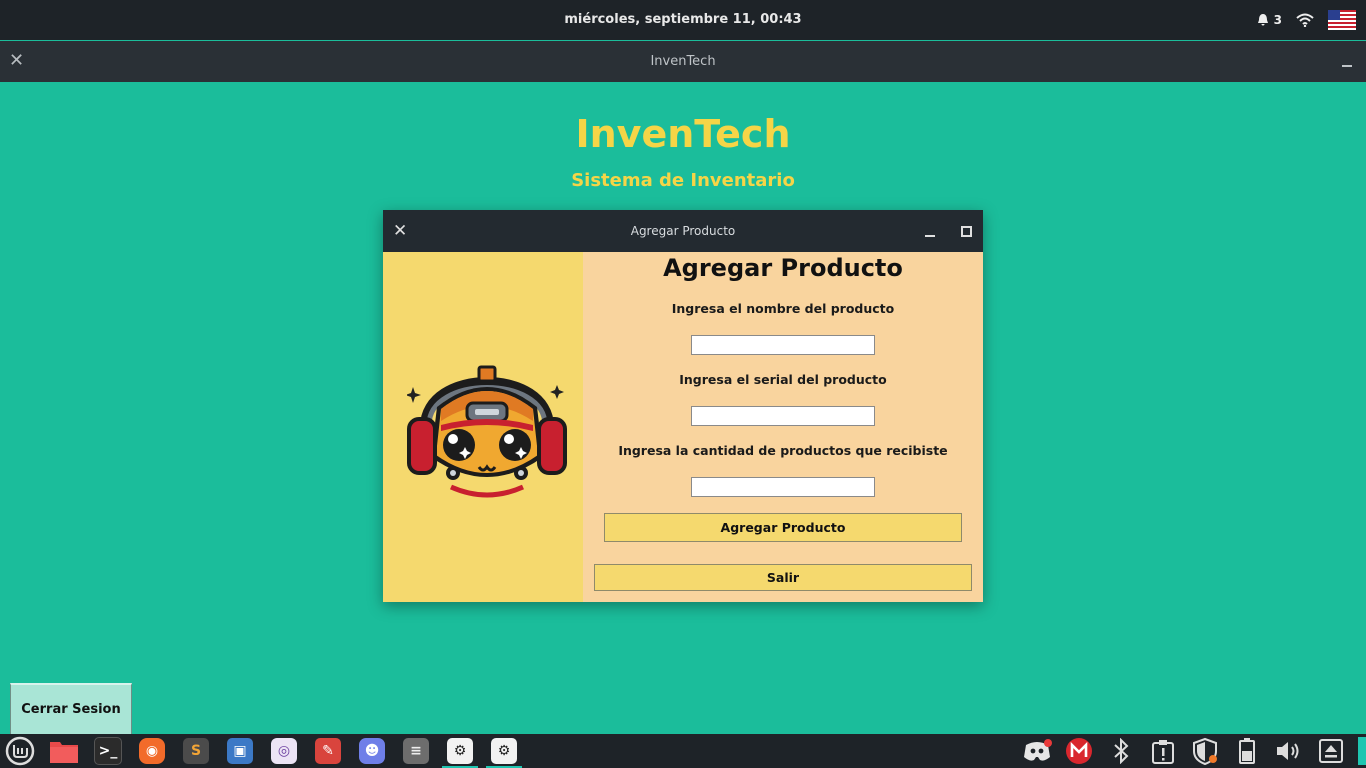  I want to click on mega-icon, so click(1079, 751).